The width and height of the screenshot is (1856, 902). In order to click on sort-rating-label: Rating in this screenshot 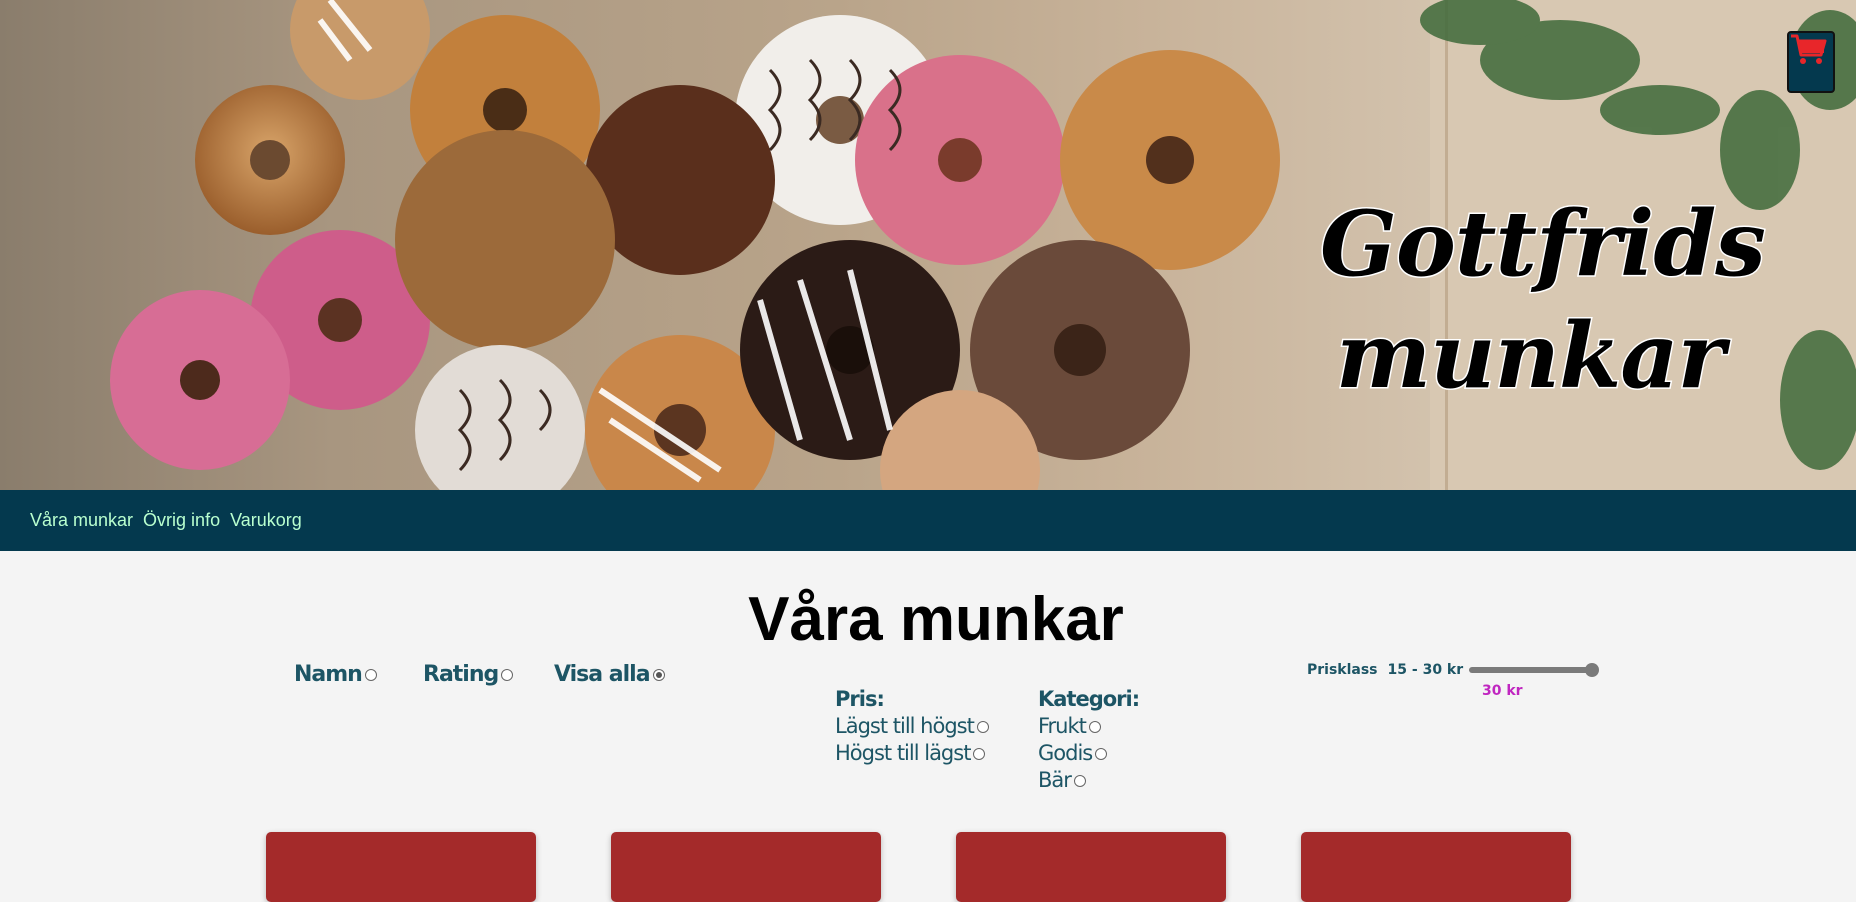, I will do `click(461, 674)`.